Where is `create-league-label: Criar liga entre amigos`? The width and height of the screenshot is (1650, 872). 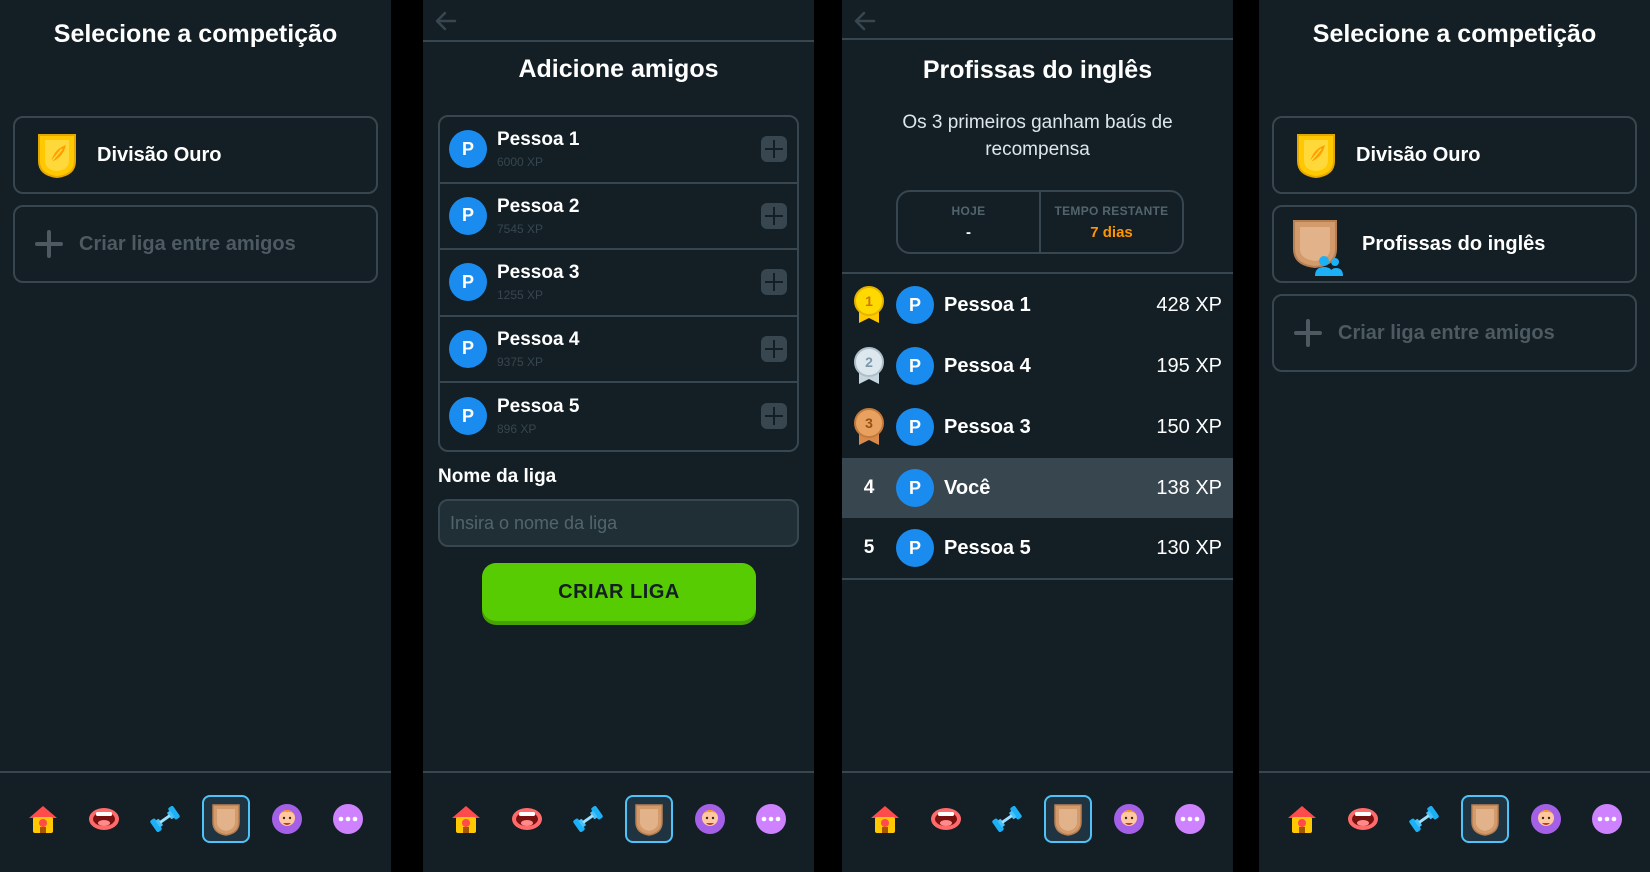 create-league-label: Criar liga entre amigos is located at coordinates (187, 243).